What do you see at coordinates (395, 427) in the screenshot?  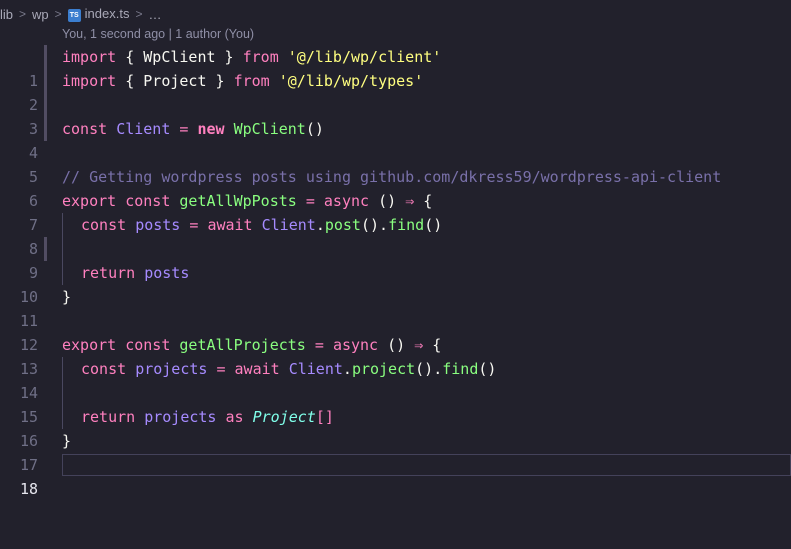 I see `code-line: 16 return projects as Project[]` at bounding box center [395, 427].